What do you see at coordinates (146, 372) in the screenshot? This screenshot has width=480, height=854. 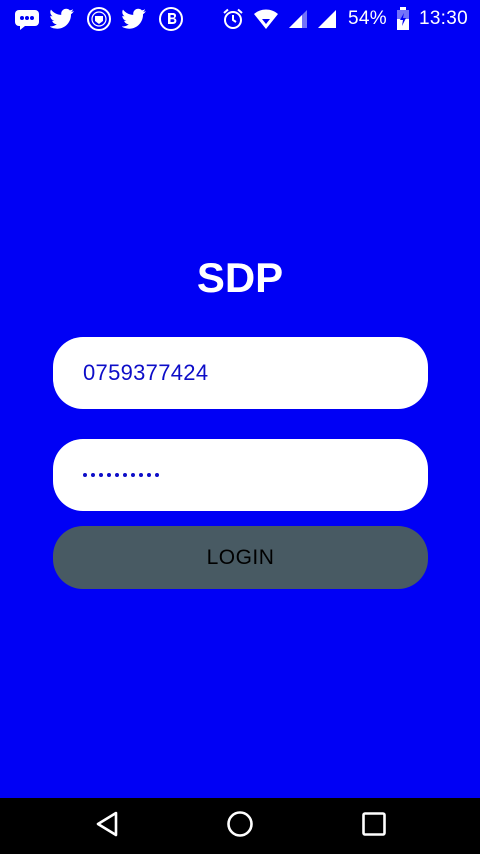 I see `phone-number-value: 0759377424` at bounding box center [146, 372].